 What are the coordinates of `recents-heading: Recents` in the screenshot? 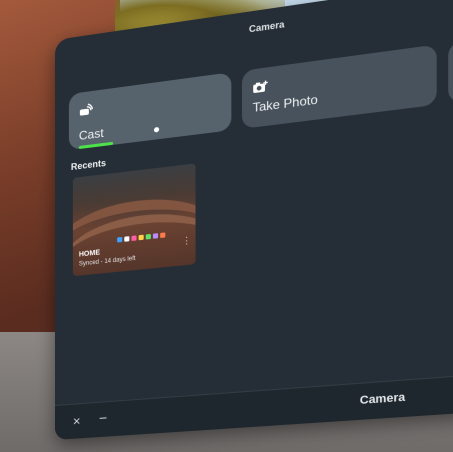 It's located at (88, 165).